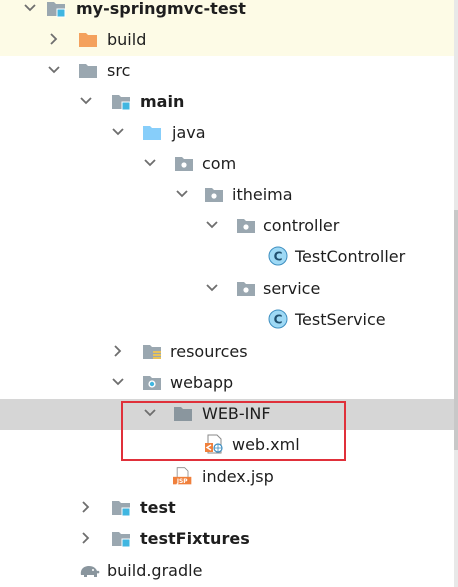 The image size is (458, 587). I want to click on tree-item-testservice: C TestService, so click(229, 320).